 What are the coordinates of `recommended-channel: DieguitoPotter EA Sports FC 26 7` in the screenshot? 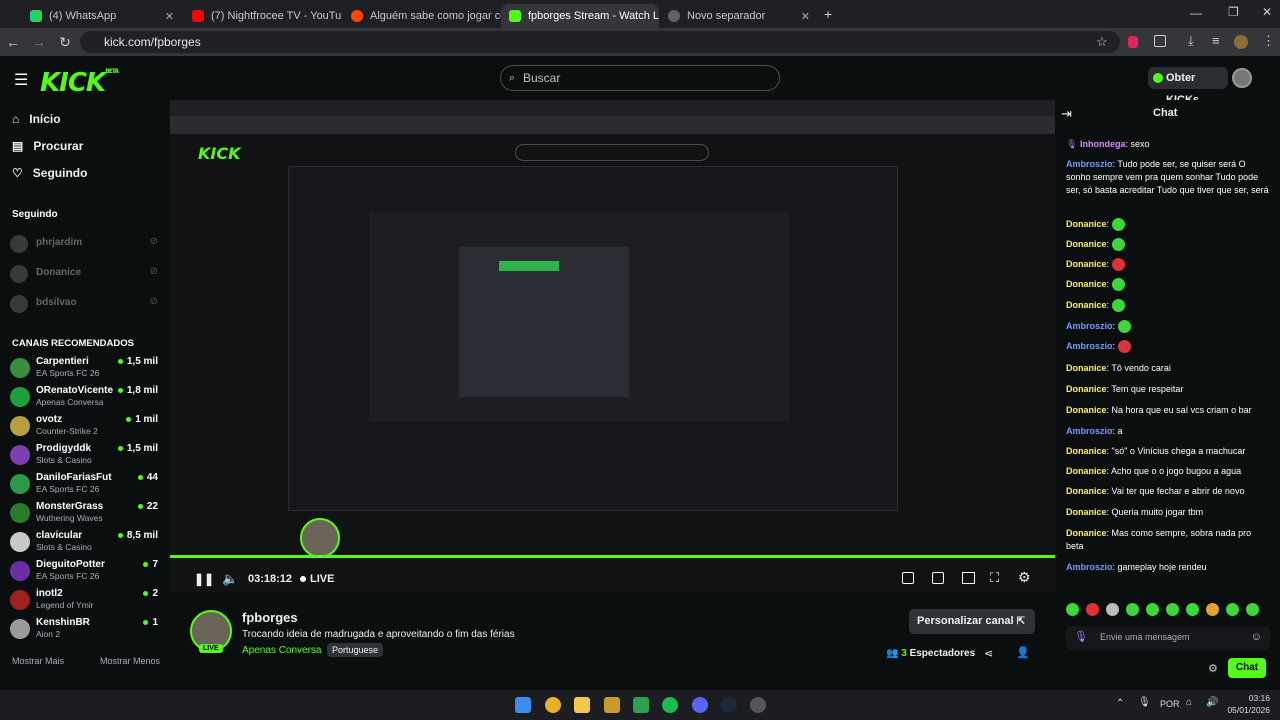 It's located at (86, 573).